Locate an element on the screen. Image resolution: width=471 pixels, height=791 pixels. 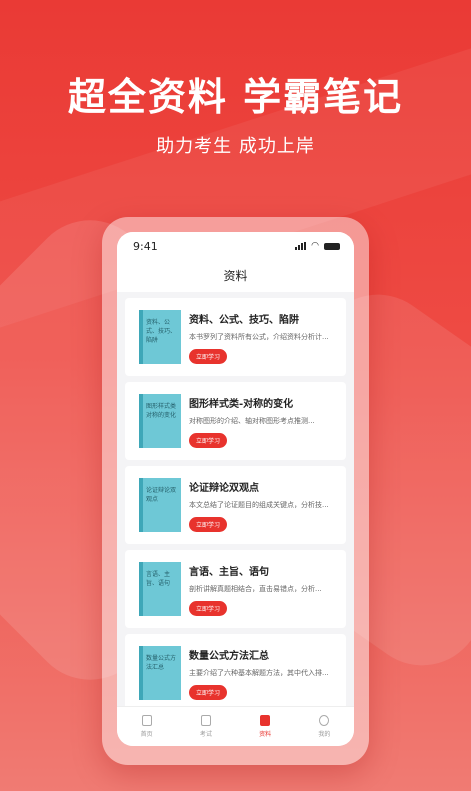
materials-icon is located at coordinates (265, 720).